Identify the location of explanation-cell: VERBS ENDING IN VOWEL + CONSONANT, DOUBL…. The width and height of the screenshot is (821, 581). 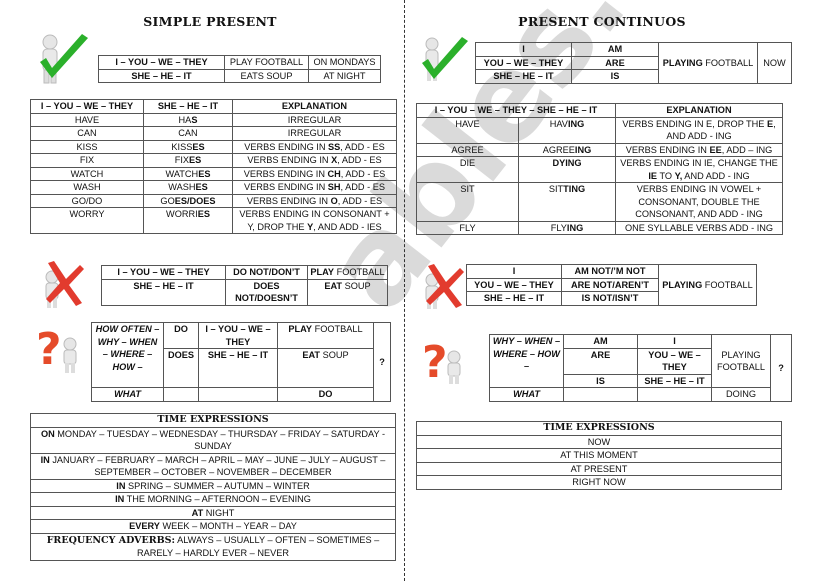
(699, 202).